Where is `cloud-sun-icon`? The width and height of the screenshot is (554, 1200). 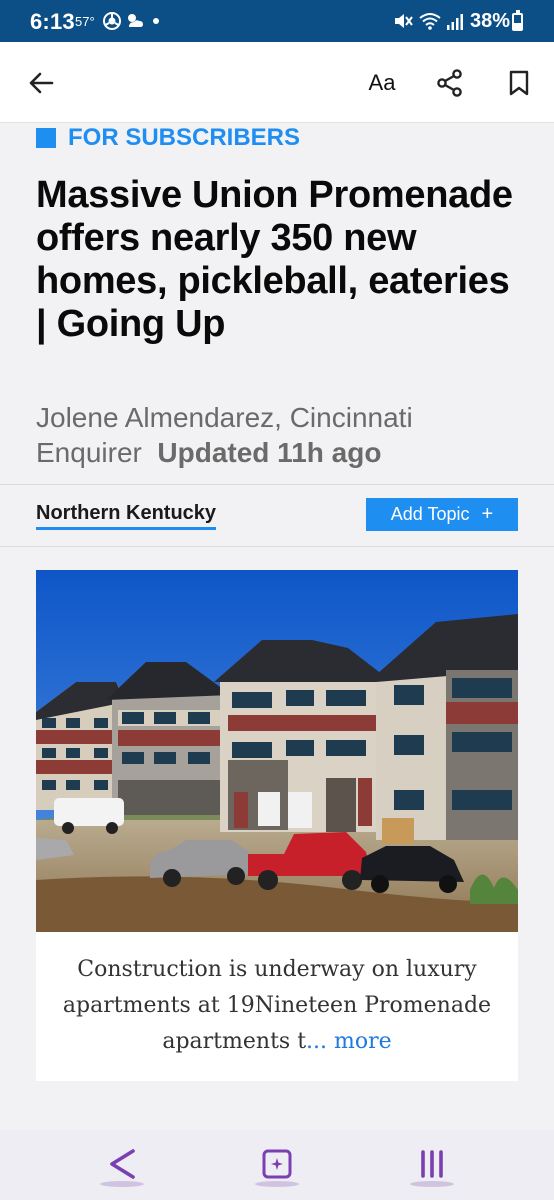 cloud-sun-icon is located at coordinates (135, 23).